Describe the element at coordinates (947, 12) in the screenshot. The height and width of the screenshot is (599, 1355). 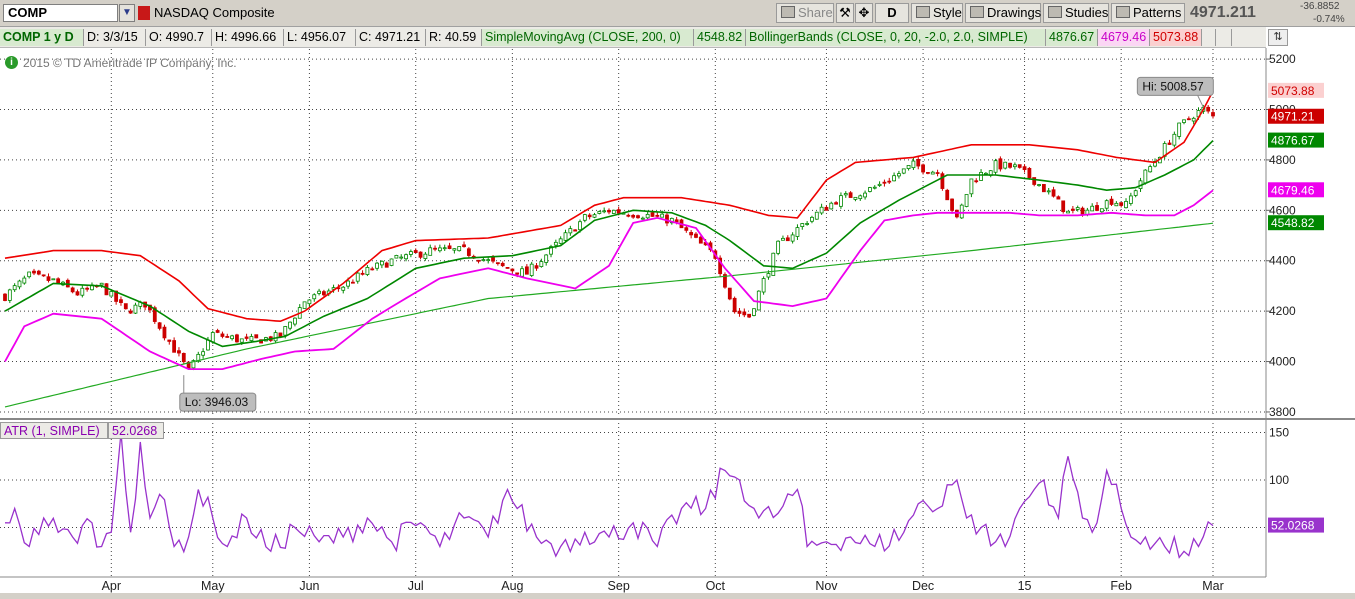
I see `style-label: Style` at that location.